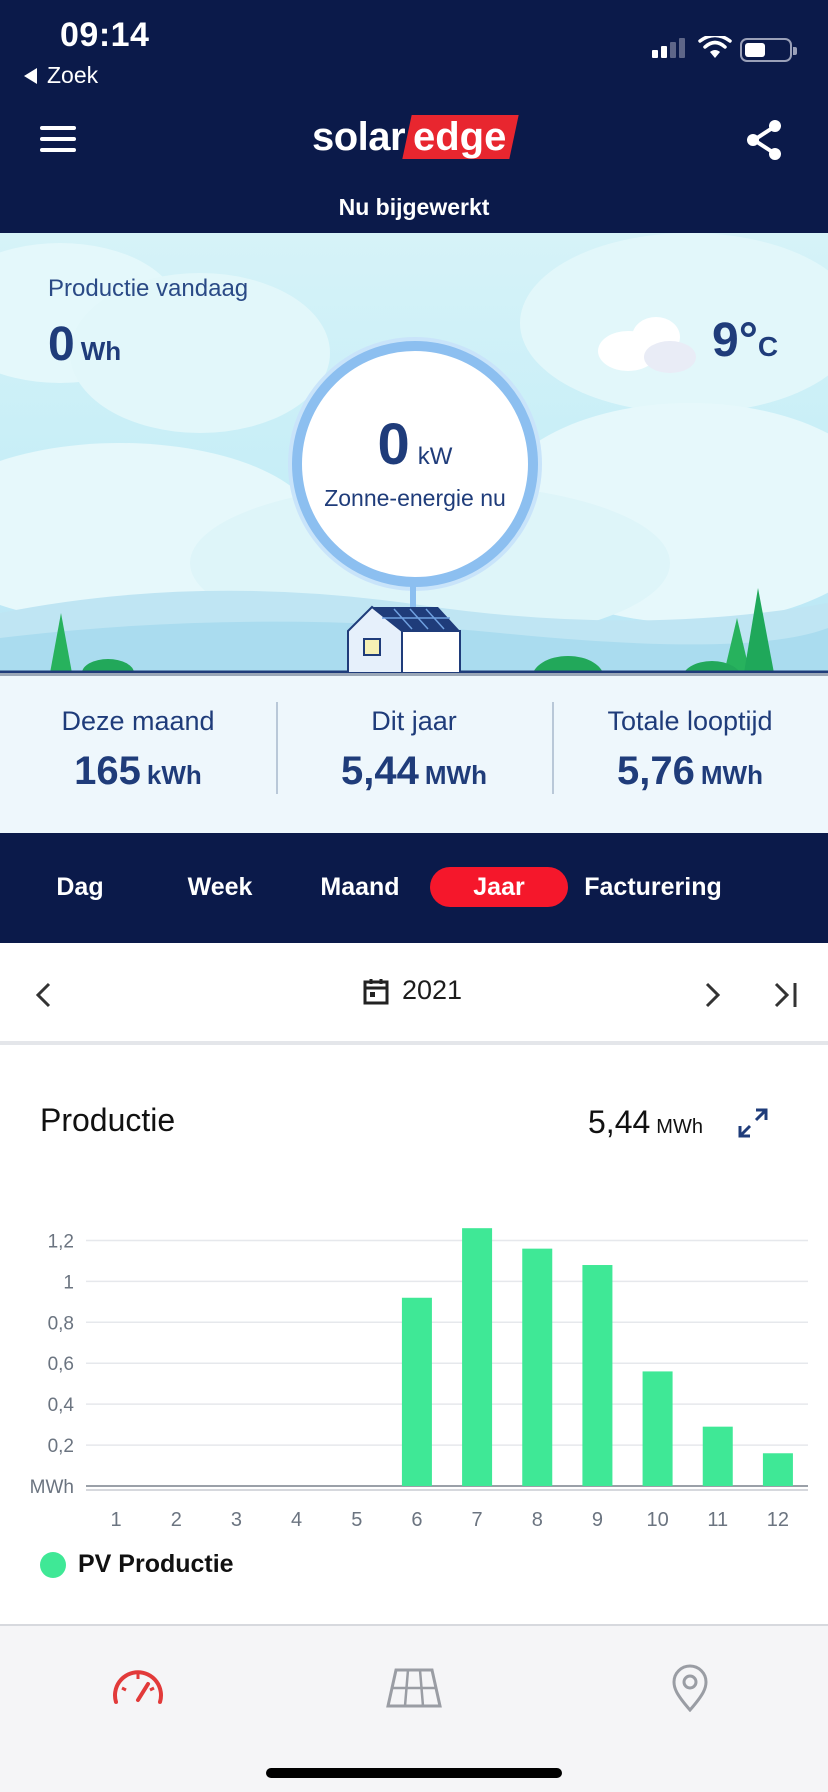 The image size is (828, 1792). I want to click on app-header: 09:14 Zoek solar edge Nu bijgewerkt, so click(414, 116).